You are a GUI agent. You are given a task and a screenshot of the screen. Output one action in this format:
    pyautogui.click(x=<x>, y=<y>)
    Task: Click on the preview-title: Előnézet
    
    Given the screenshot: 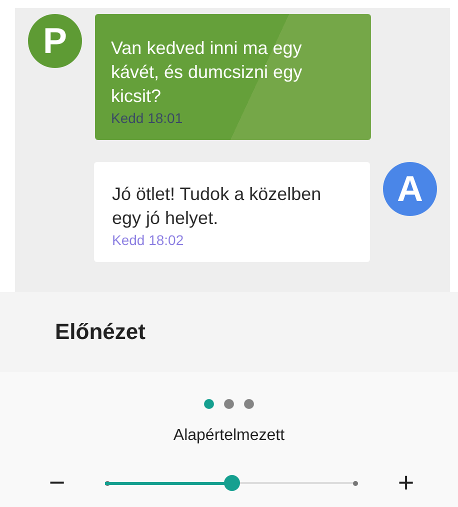 What is the action you would take?
    pyautogui.click(x=100, y=332)
    